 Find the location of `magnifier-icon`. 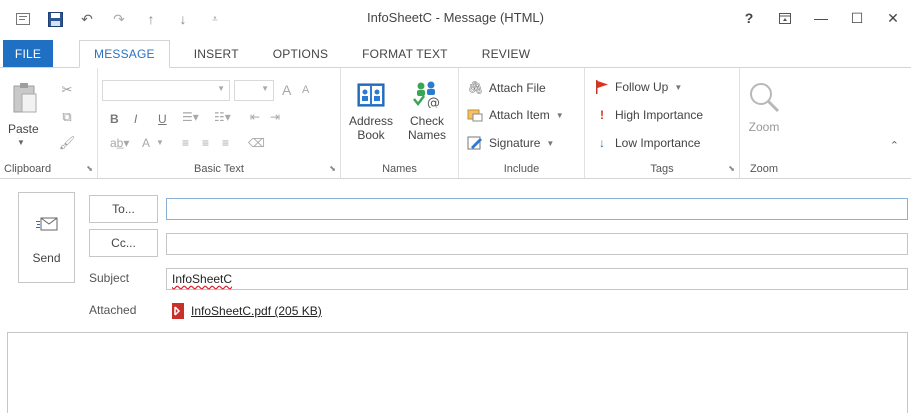

magnifier-icon is located at coordinates (764, 97).